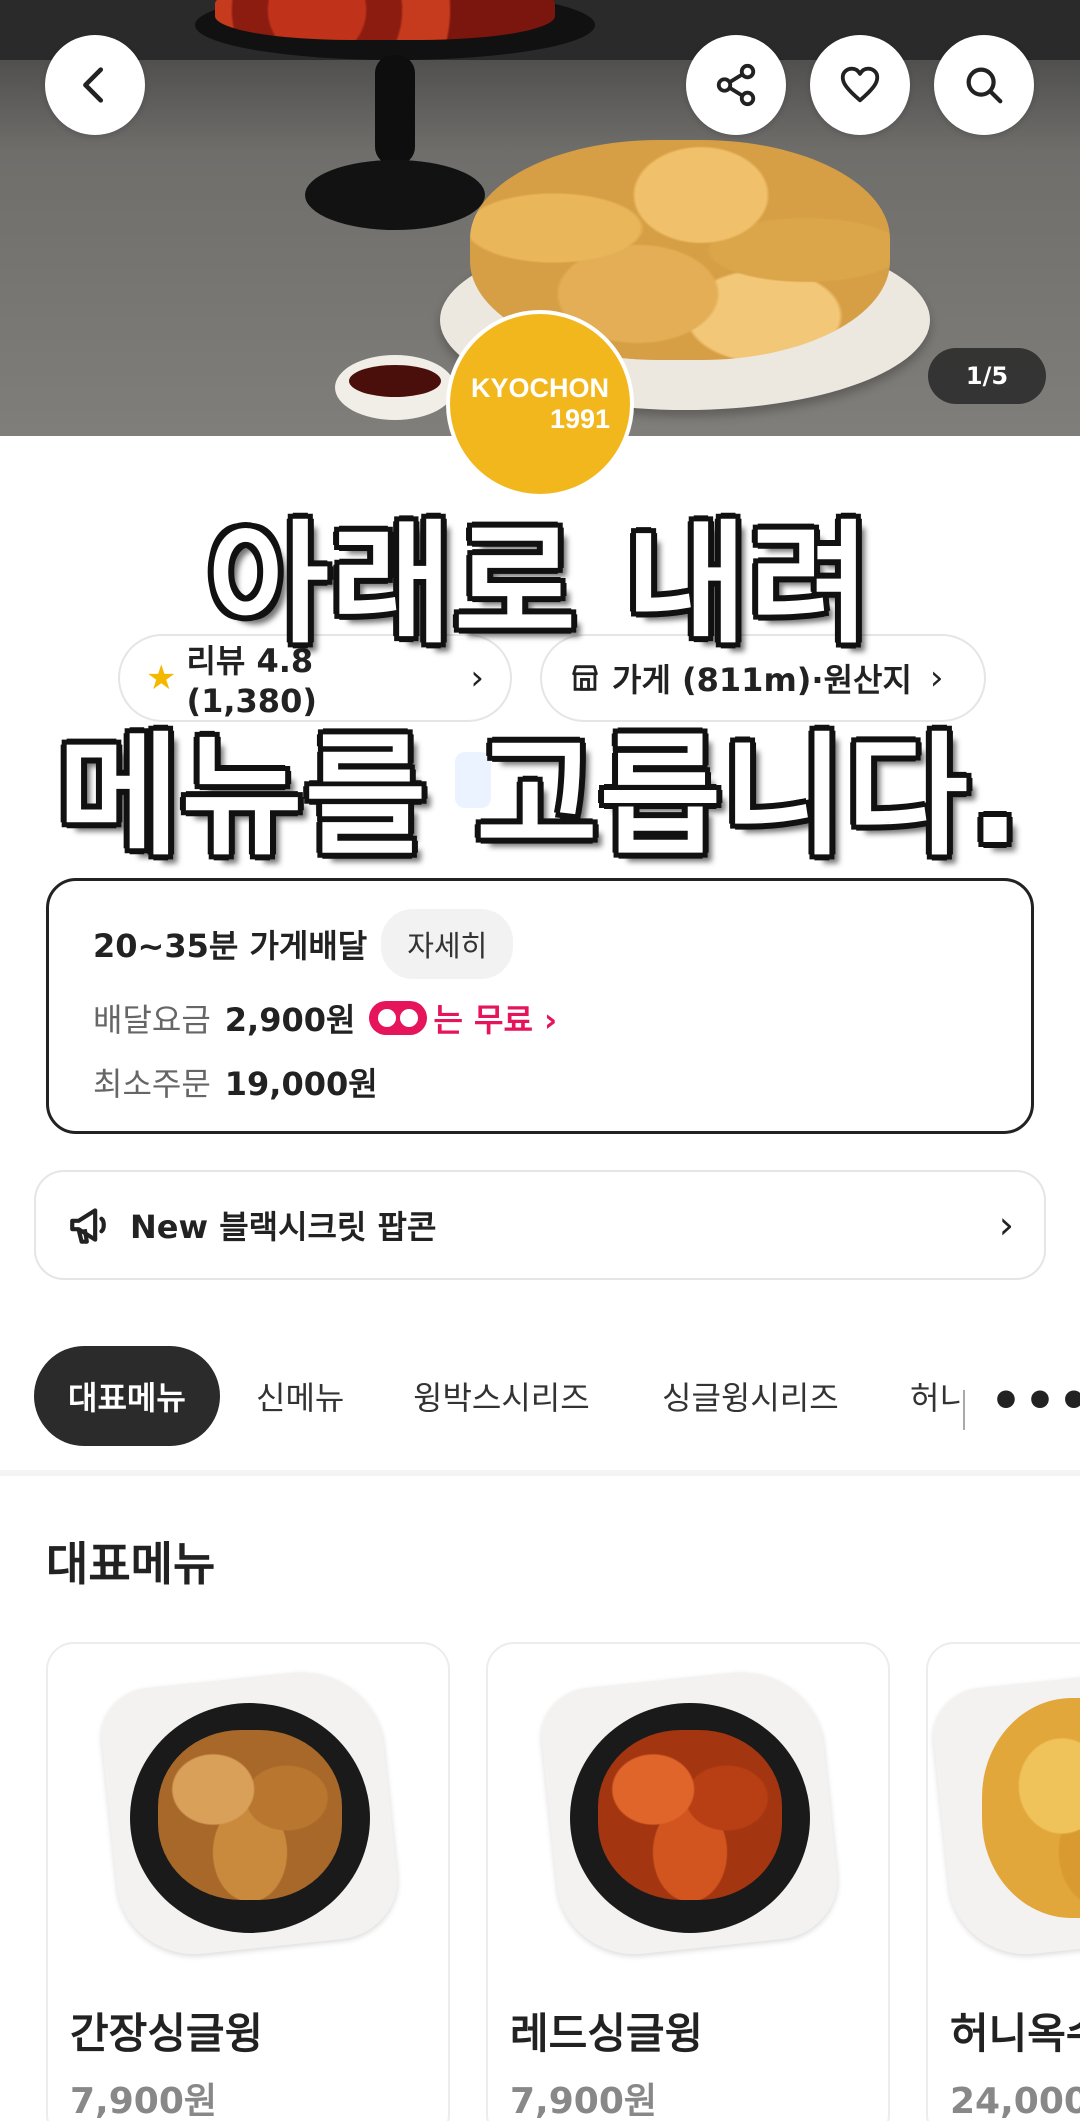 The height and width of the screenshot is (2121, 1080). Describe the element at coordinates (540, 585) in the screenshot. I see `overlay-caption-line1: 아래로 내려` at that location.